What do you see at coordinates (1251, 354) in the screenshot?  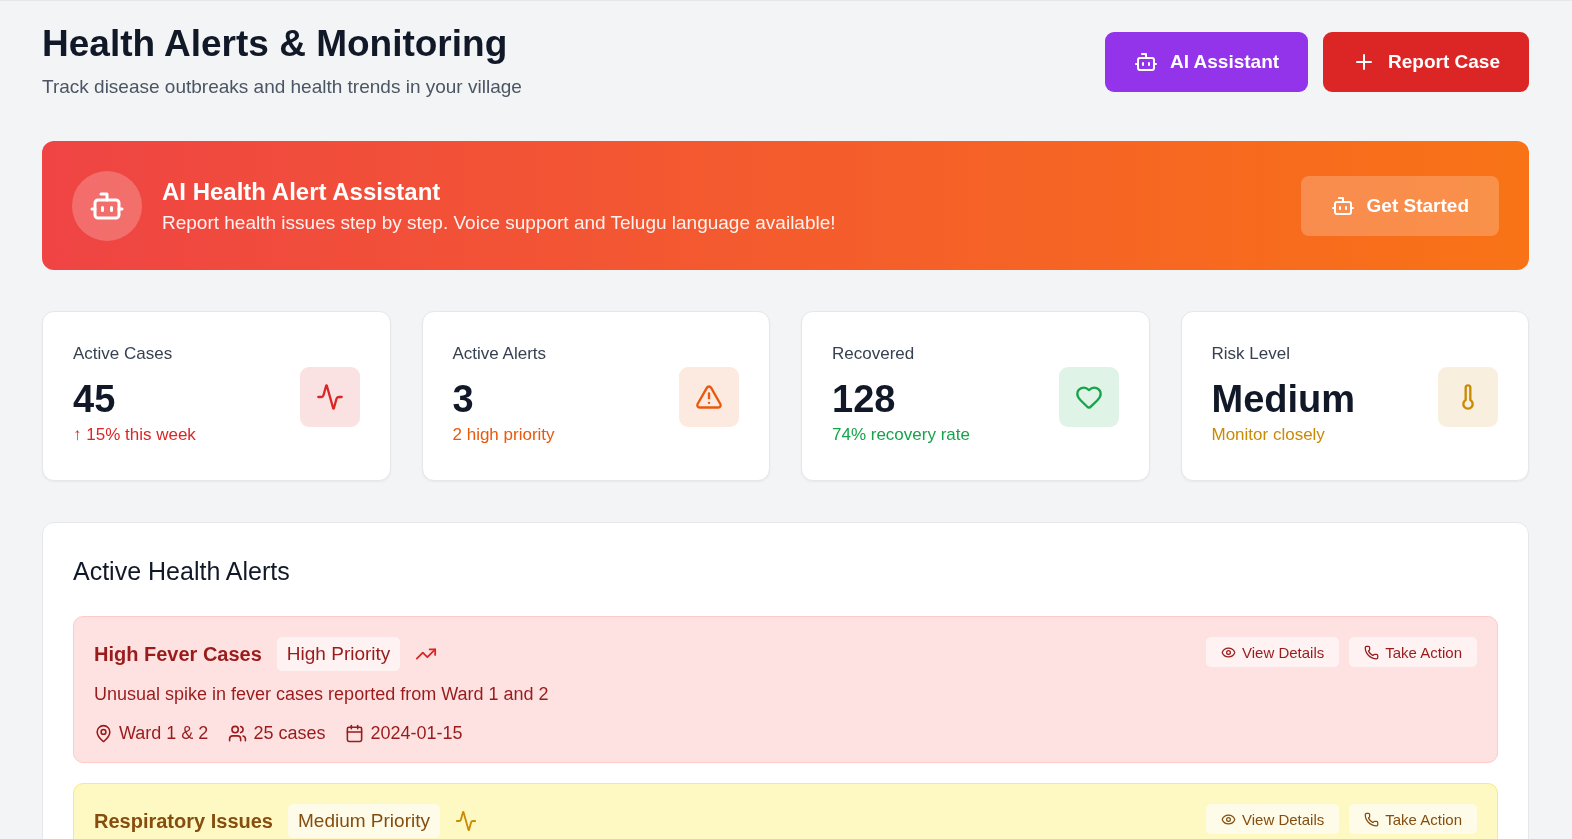 I see `stat-label: Risk Level` at bounding box center [1251, 354].